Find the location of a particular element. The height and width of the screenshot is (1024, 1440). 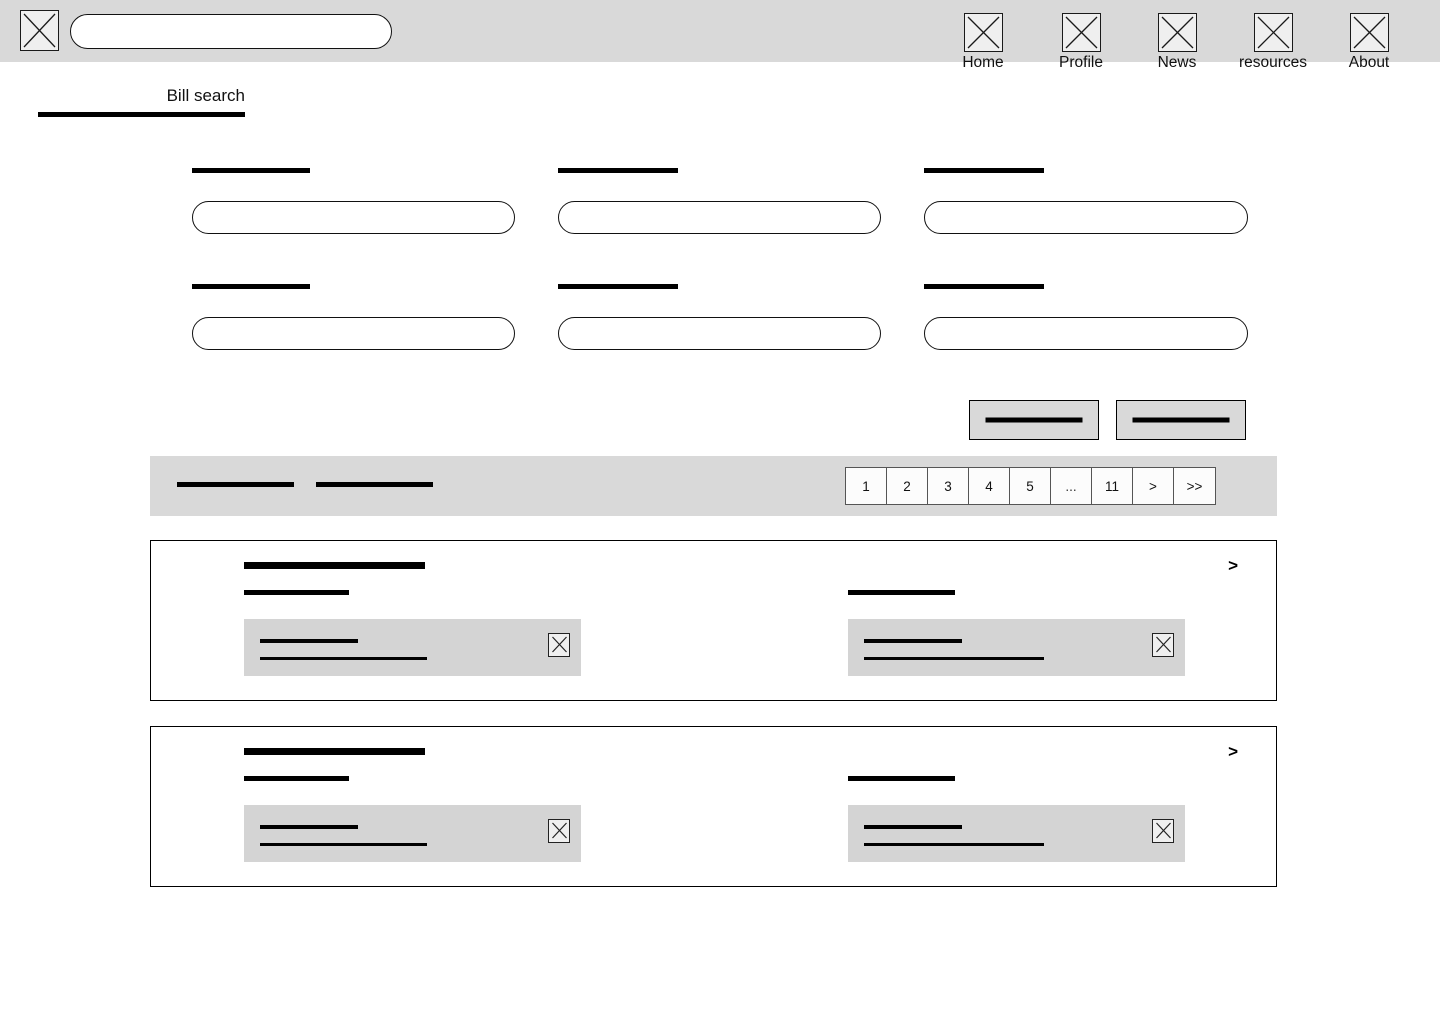

primary-navigation: Home Profile News resources About is located at coordinates (1170, 35).